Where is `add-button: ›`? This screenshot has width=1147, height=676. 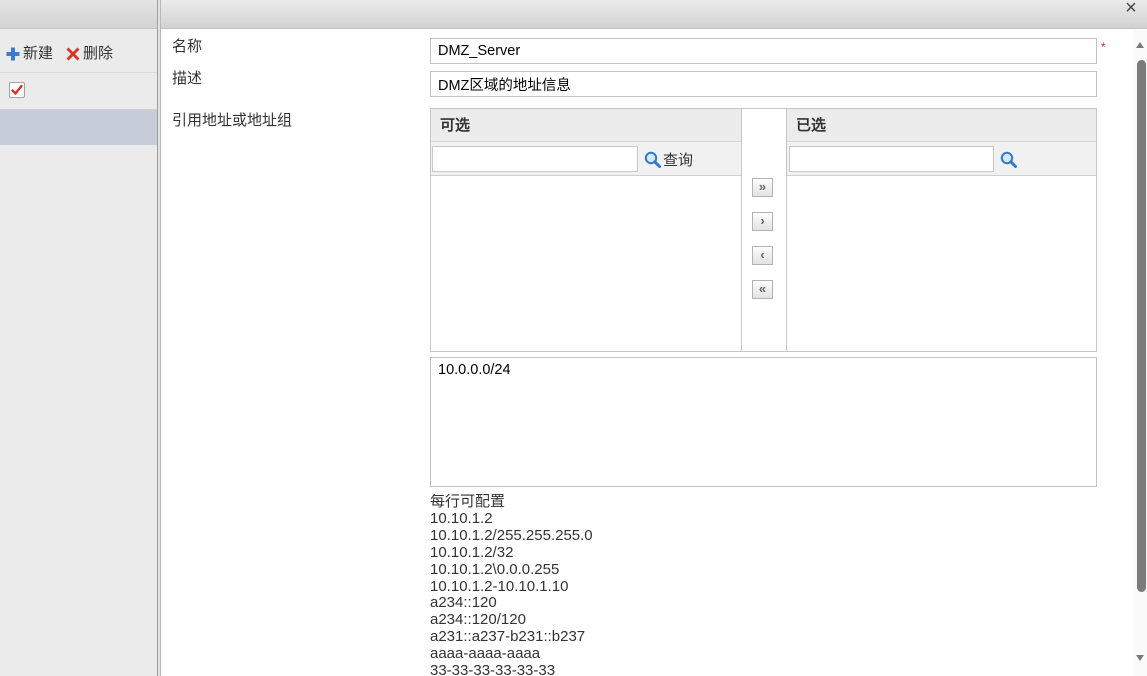
add-button: › is located at coordinates (762, 221).